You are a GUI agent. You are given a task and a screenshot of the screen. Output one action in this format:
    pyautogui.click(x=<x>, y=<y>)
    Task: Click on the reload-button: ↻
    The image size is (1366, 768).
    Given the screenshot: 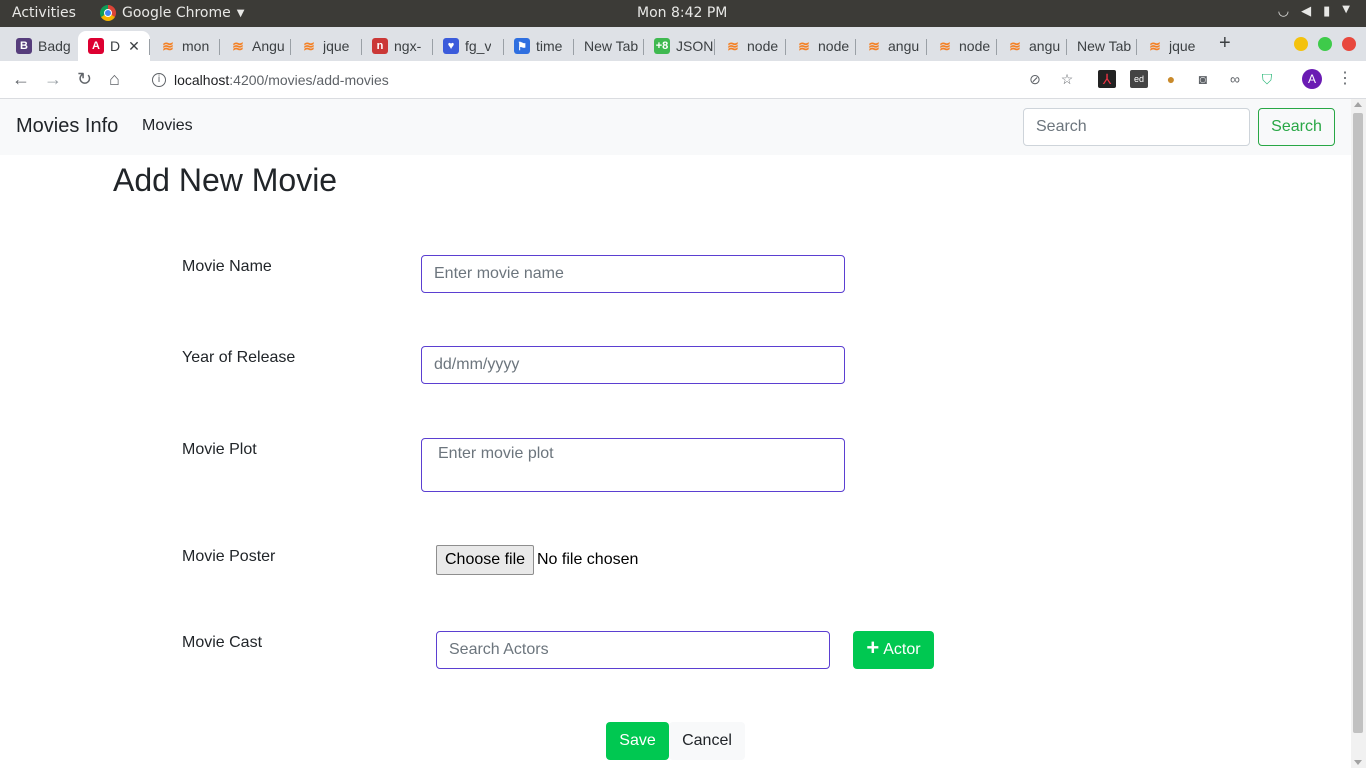 What is the action you would take?
    pyautogui.click(x=84, y=79)
    